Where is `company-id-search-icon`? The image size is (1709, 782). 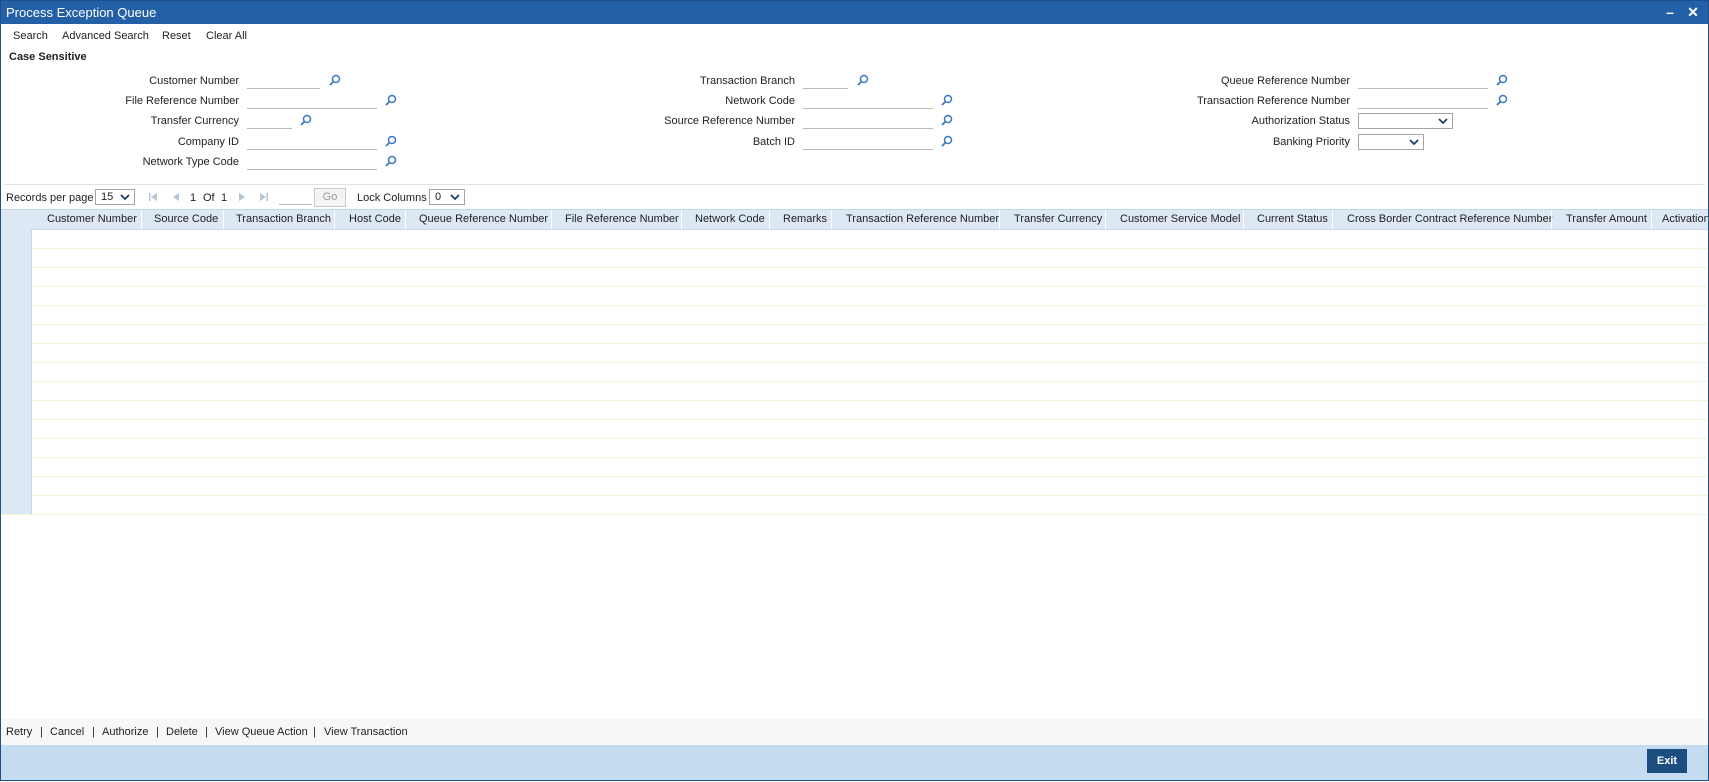
company-id-search-icon is located at coordinates (391, 141).